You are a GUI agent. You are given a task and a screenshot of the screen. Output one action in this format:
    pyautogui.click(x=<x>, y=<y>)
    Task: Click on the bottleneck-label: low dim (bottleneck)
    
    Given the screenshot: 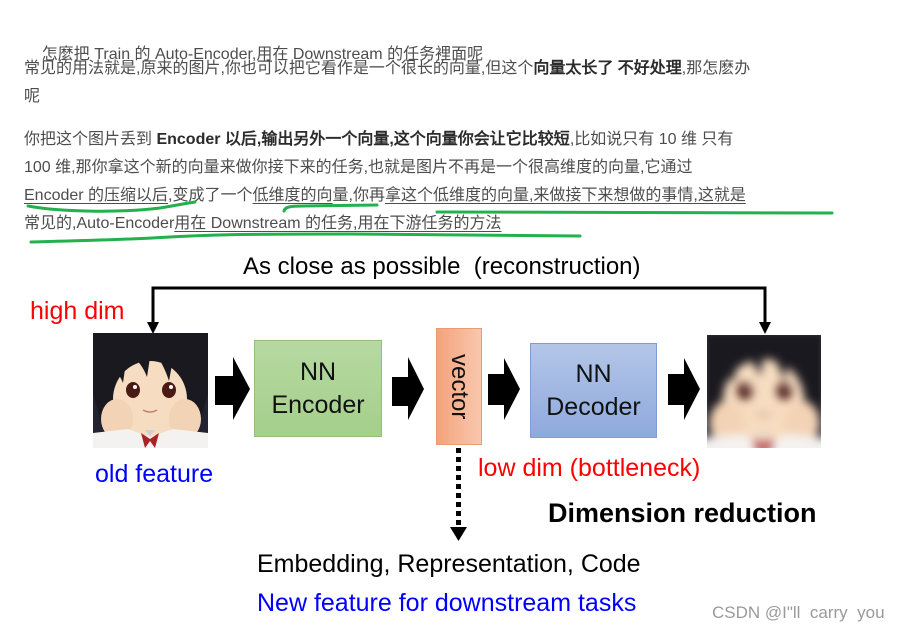 What is the action you would take?
    pyautogui.click(x=589, y=468)
    